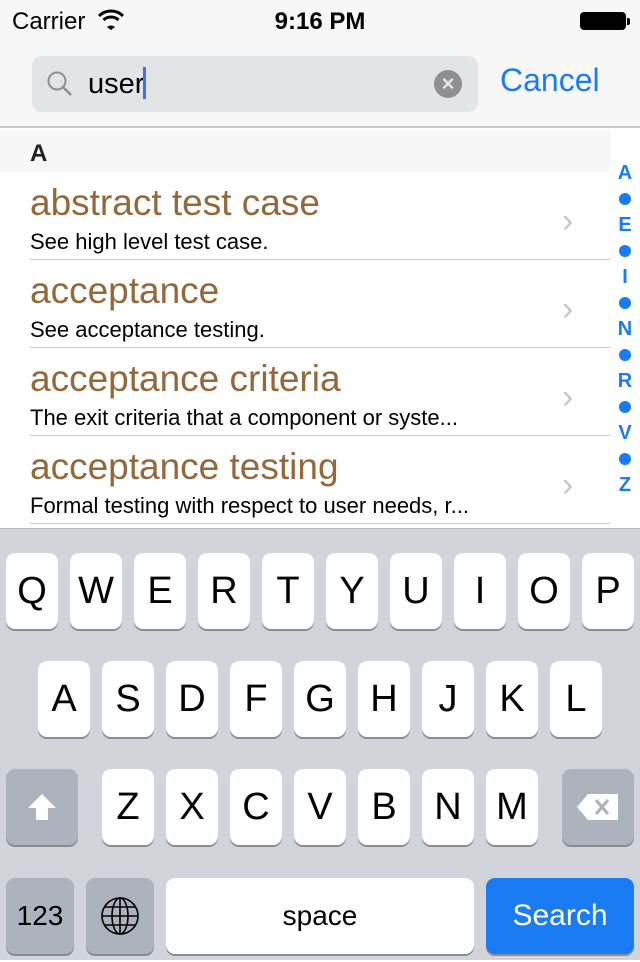  Describe the element at coordinates (605, 21) in the screenshot. I see `battery-icon` at that location.